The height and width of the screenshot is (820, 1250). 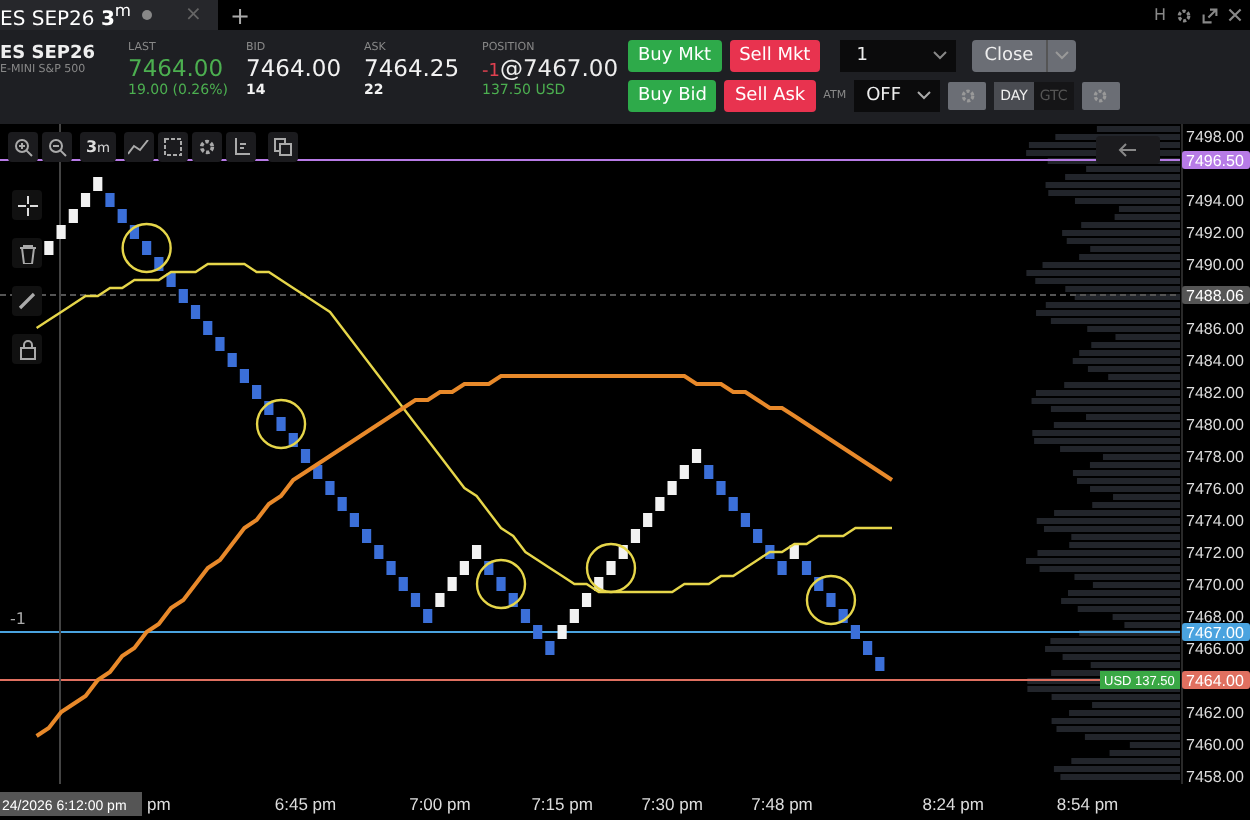 What do you see at coordinates (283, 147) in the screenshot?
I see `copy-icon` at bounding box center [283, 147].